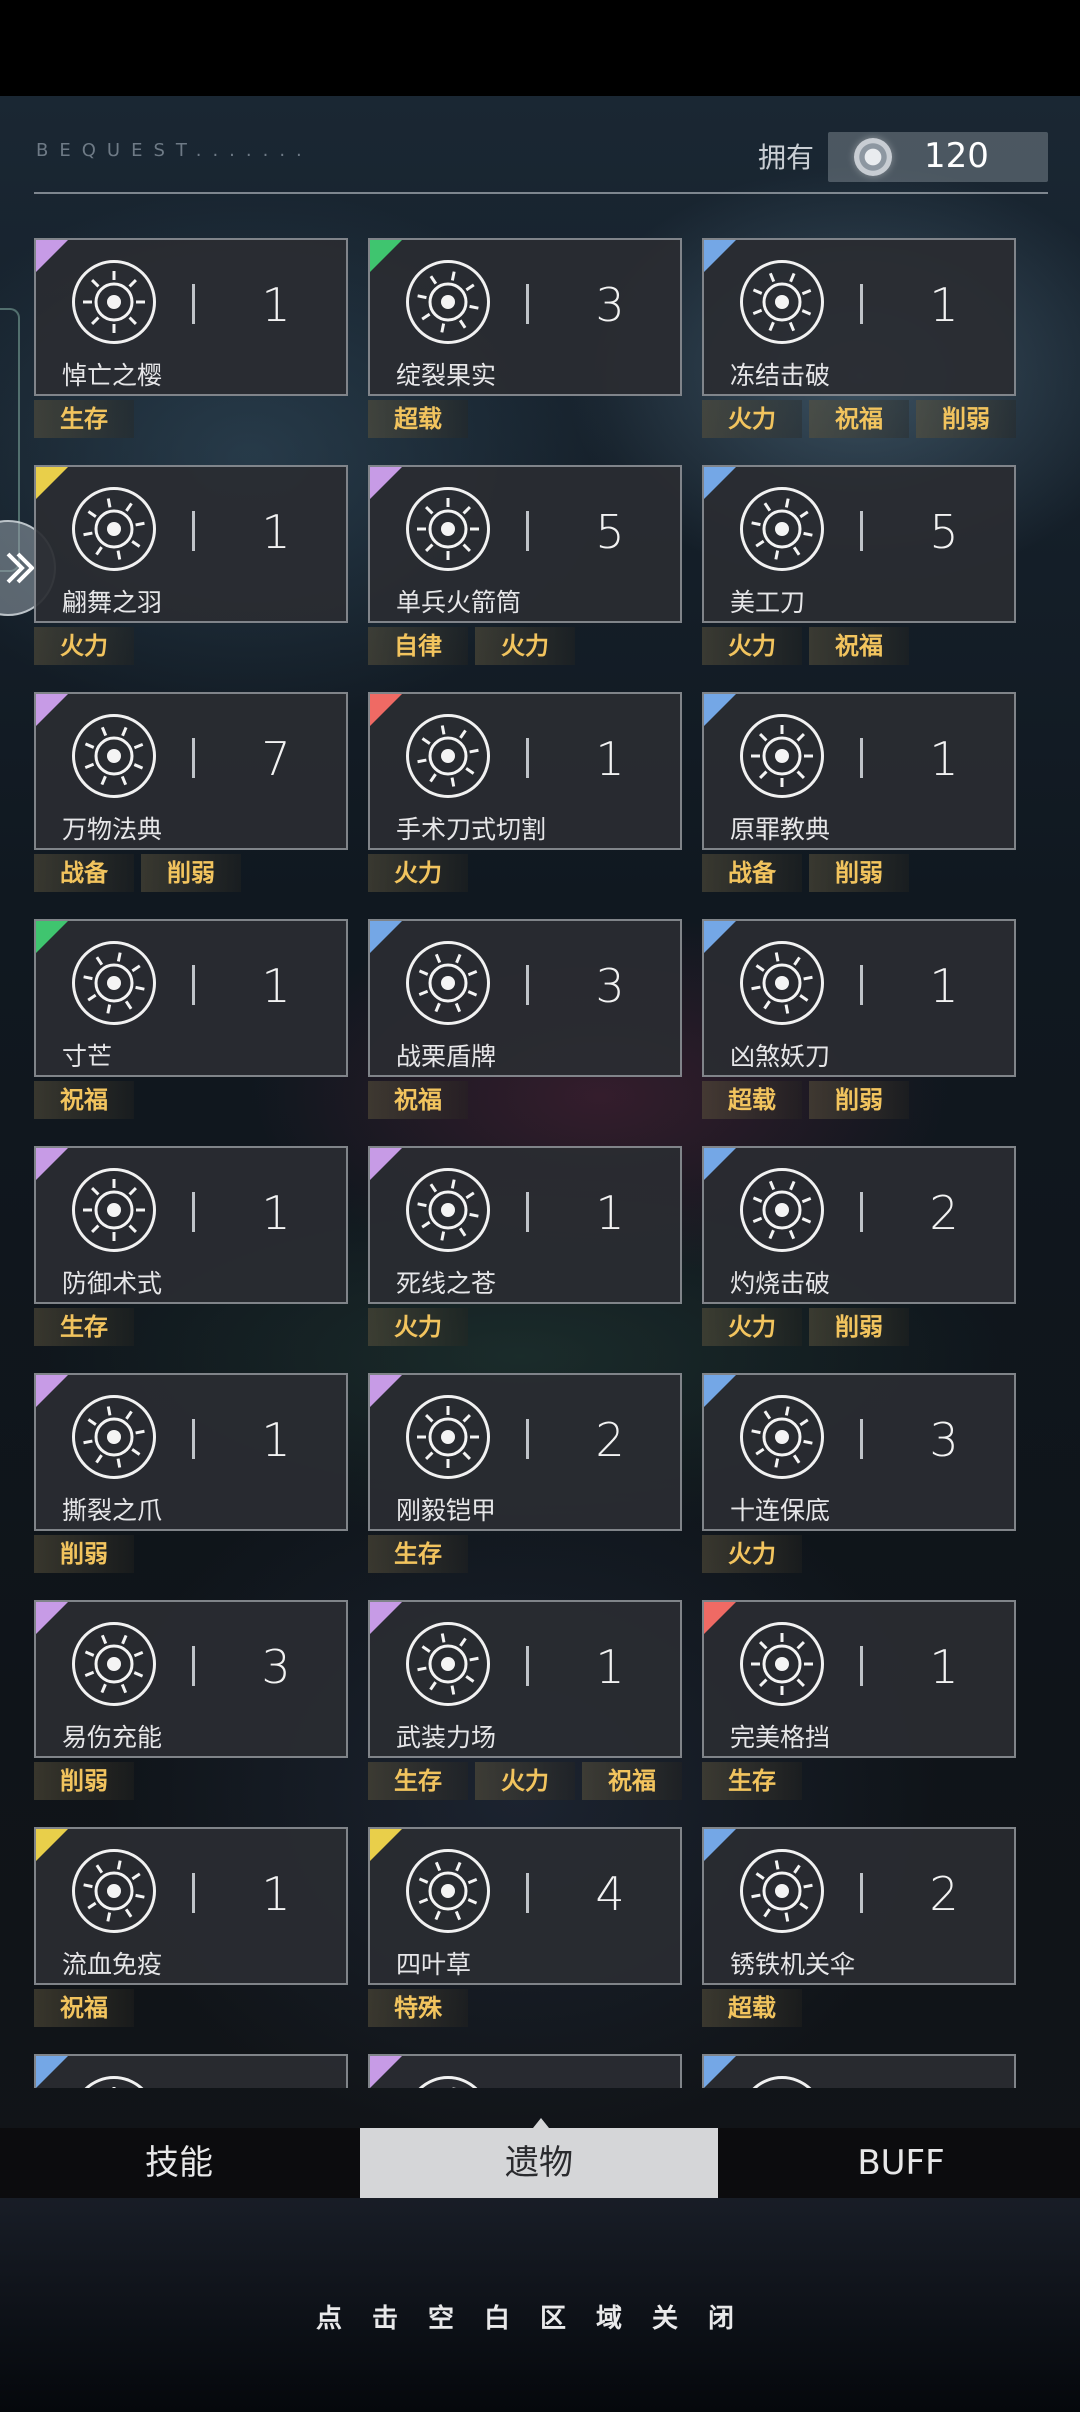 Image resolution: width=1080 pixels, height=2412 pixels. What do you see at coordinates (525, 1225) in the screenshot?
I see `relic-card: 1 死线之苍` at bounding box center [525, 1225].